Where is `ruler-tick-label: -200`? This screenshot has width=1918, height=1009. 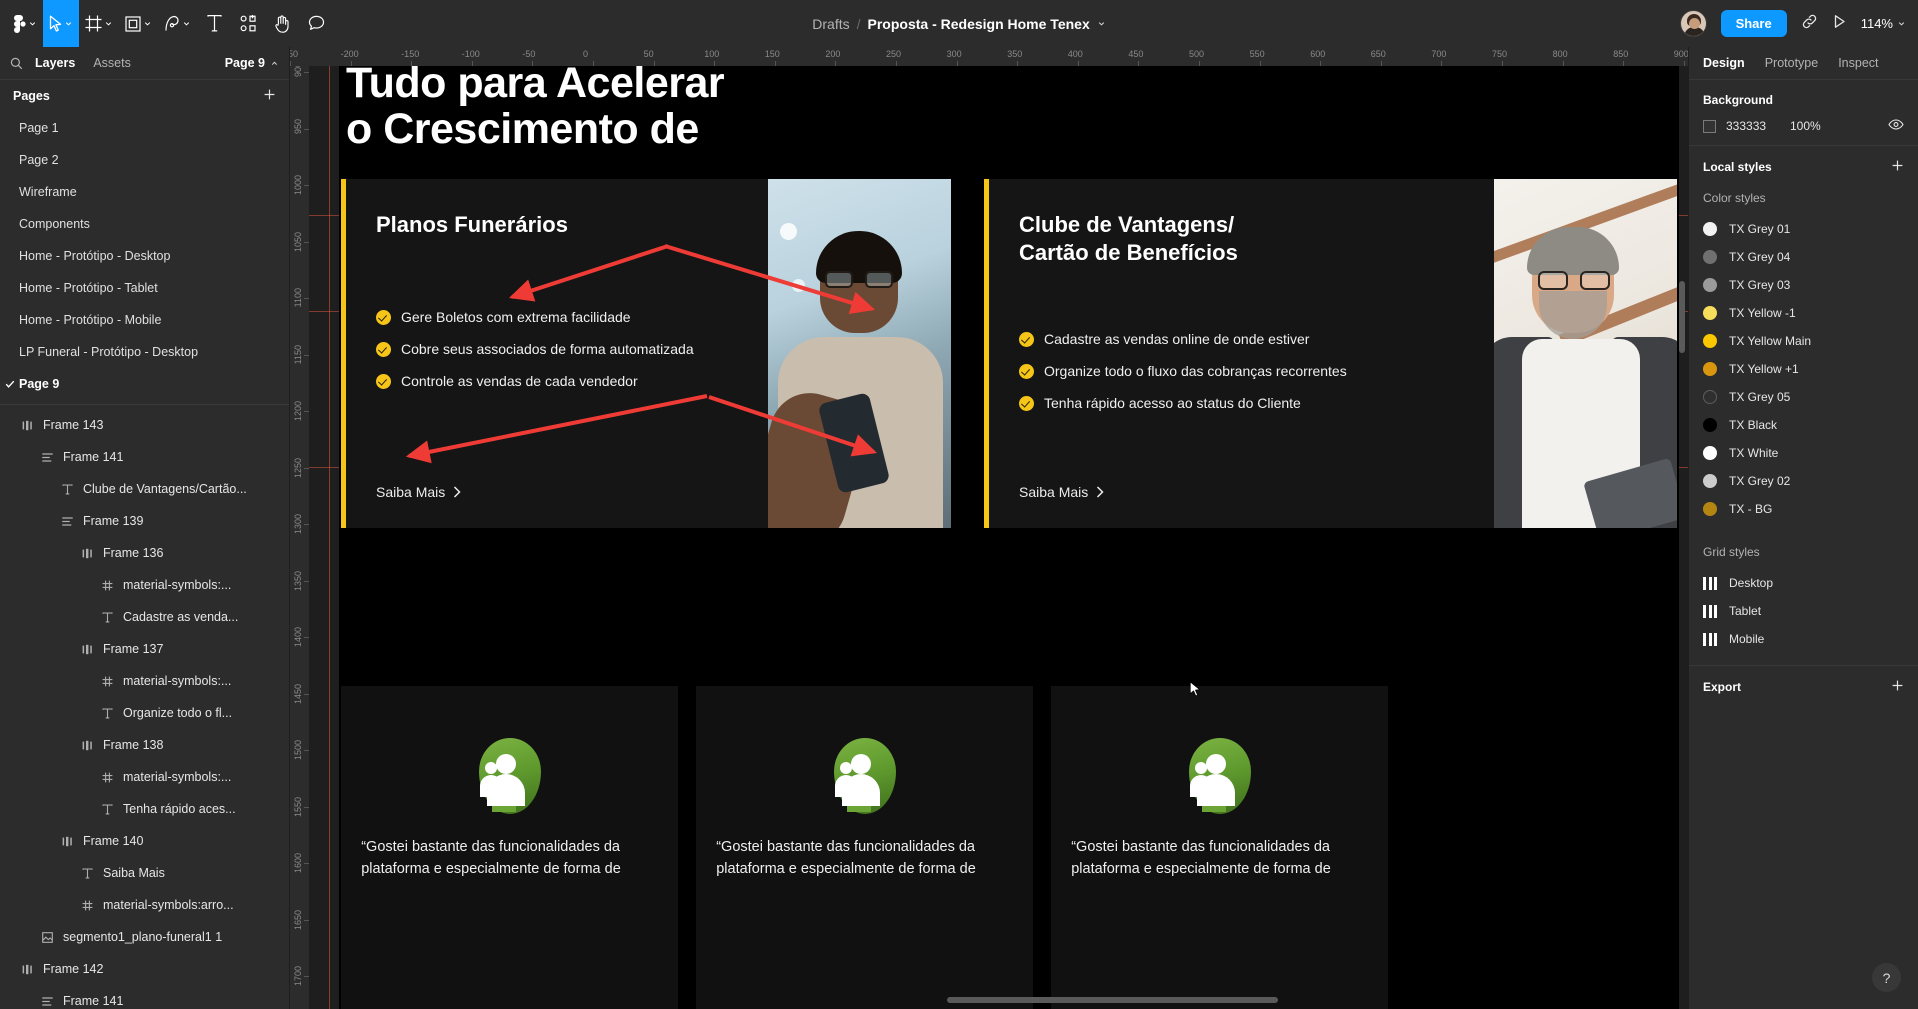 ruler-tick-label: -200 is located at coordinates (349, 54).